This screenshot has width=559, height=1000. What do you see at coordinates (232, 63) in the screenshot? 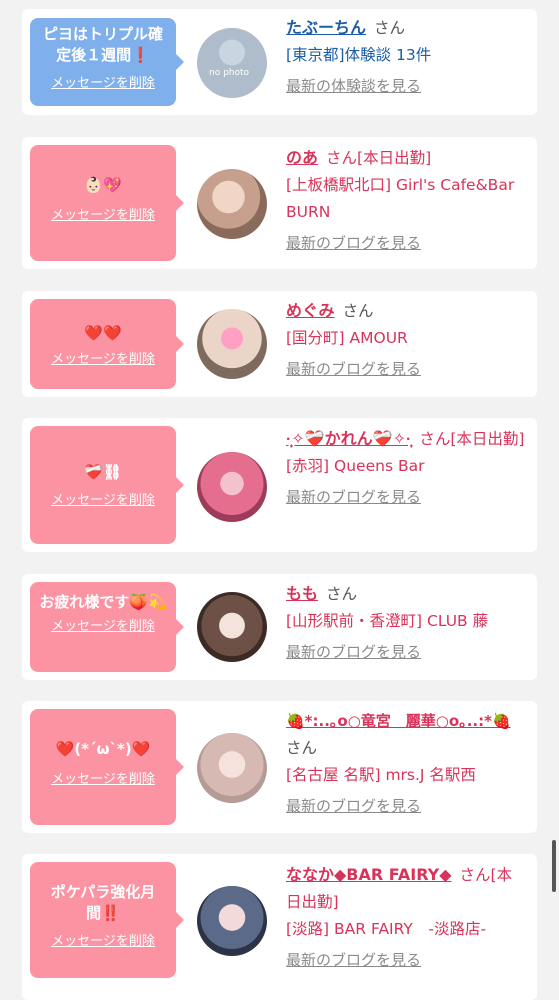
I see `avatar: no photo` at bounding box center [232, 63].